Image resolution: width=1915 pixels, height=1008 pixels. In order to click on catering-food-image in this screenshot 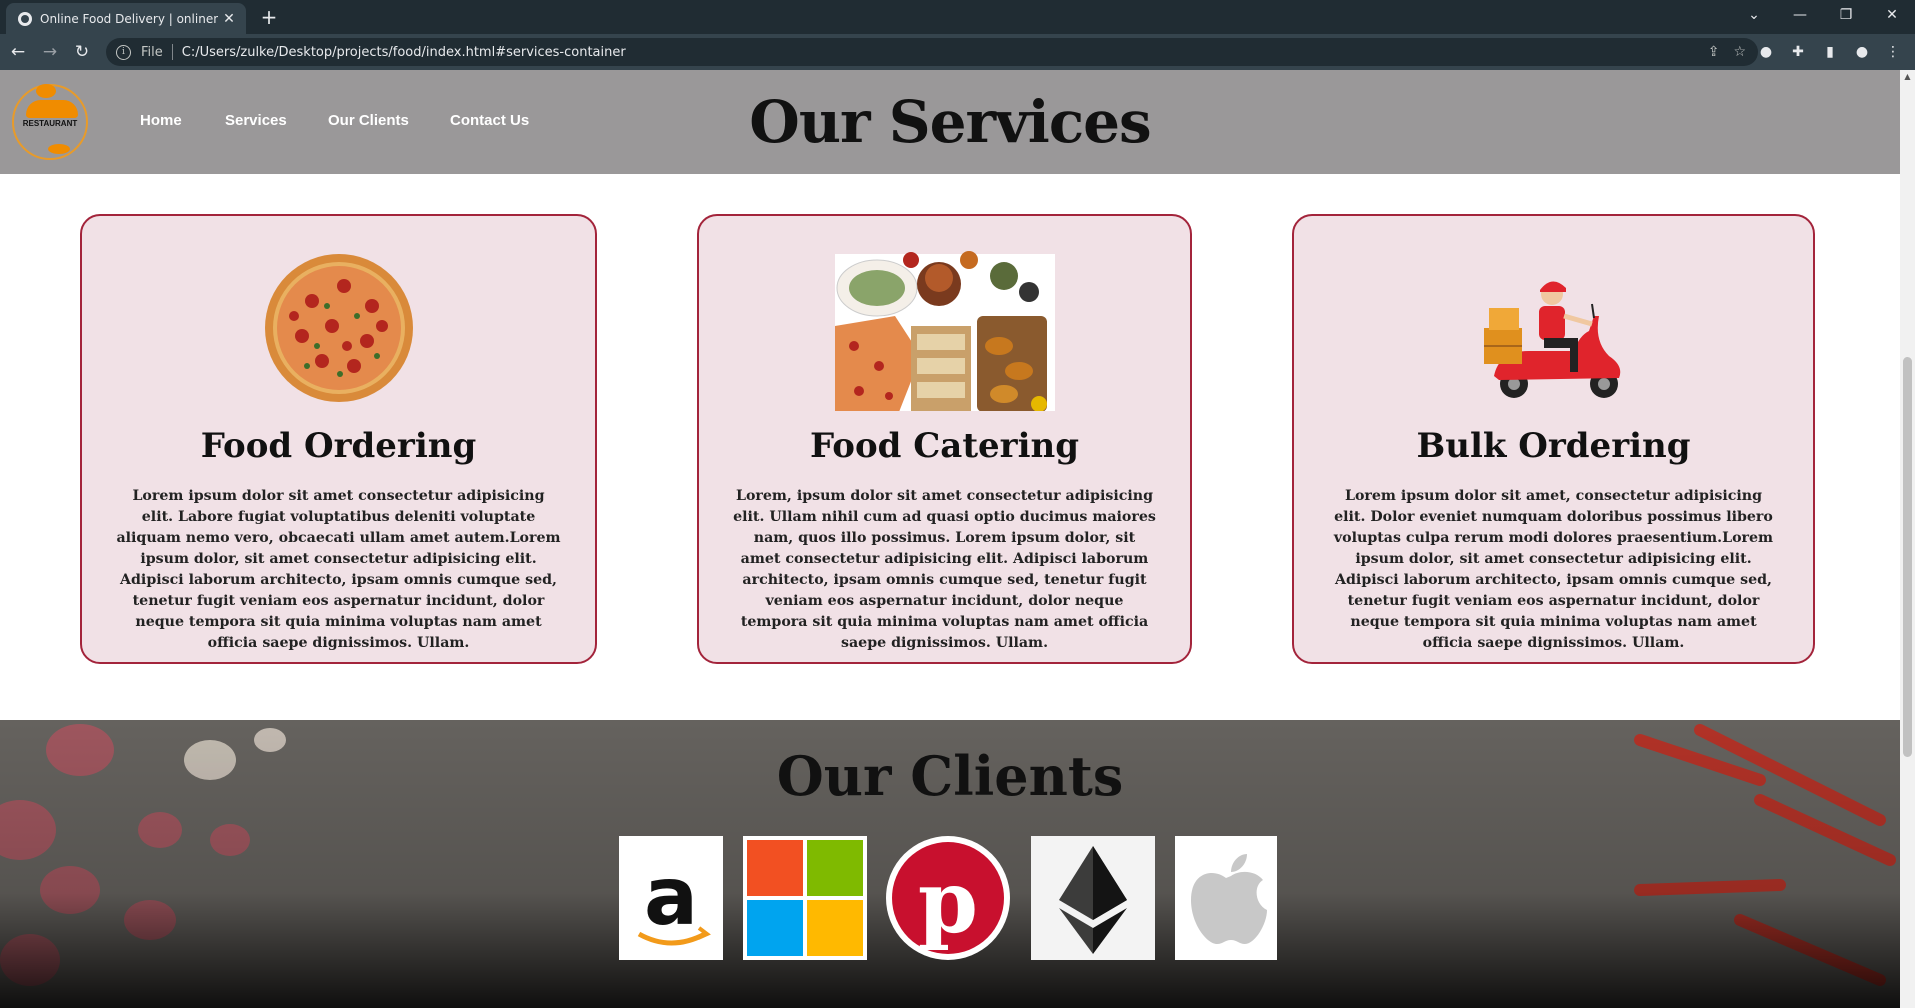, I will do `click(945, 331)`.